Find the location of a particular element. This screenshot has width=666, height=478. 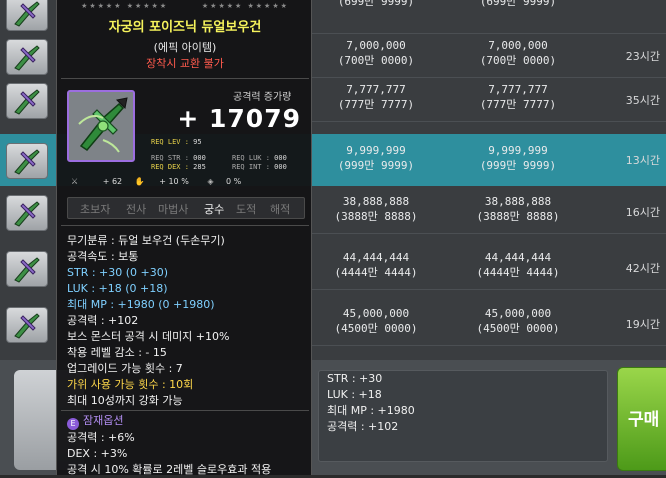

job-archer: 궁수 is located at coordinates (214, 209).